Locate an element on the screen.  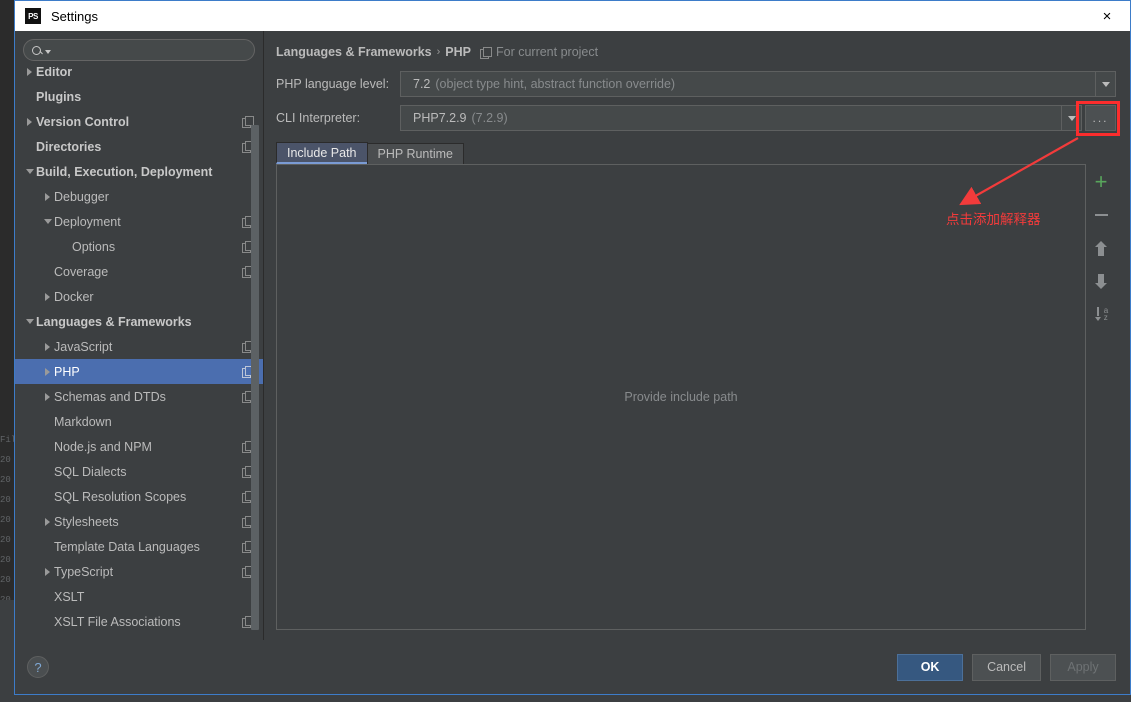
sidebar-item-label: PHP is located at coordinates (67, 371).